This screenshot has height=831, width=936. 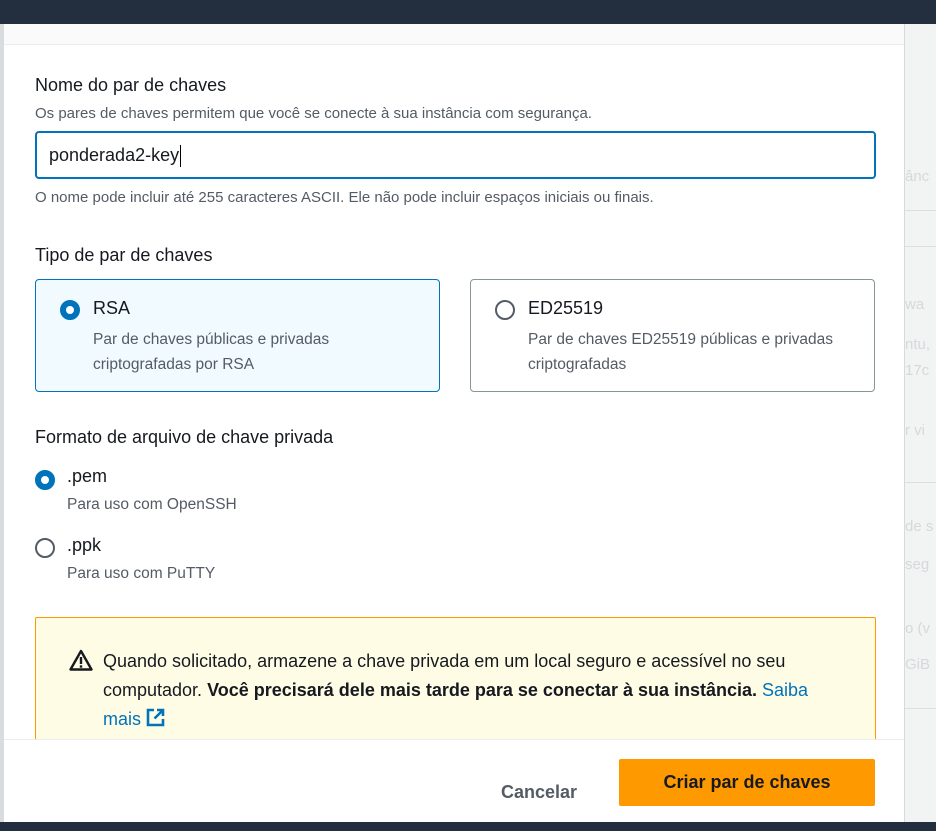 What do you see at coordinates (917, 370) in the screenshot?
I see `background-text: 17c` at bounding box center [917, 370].